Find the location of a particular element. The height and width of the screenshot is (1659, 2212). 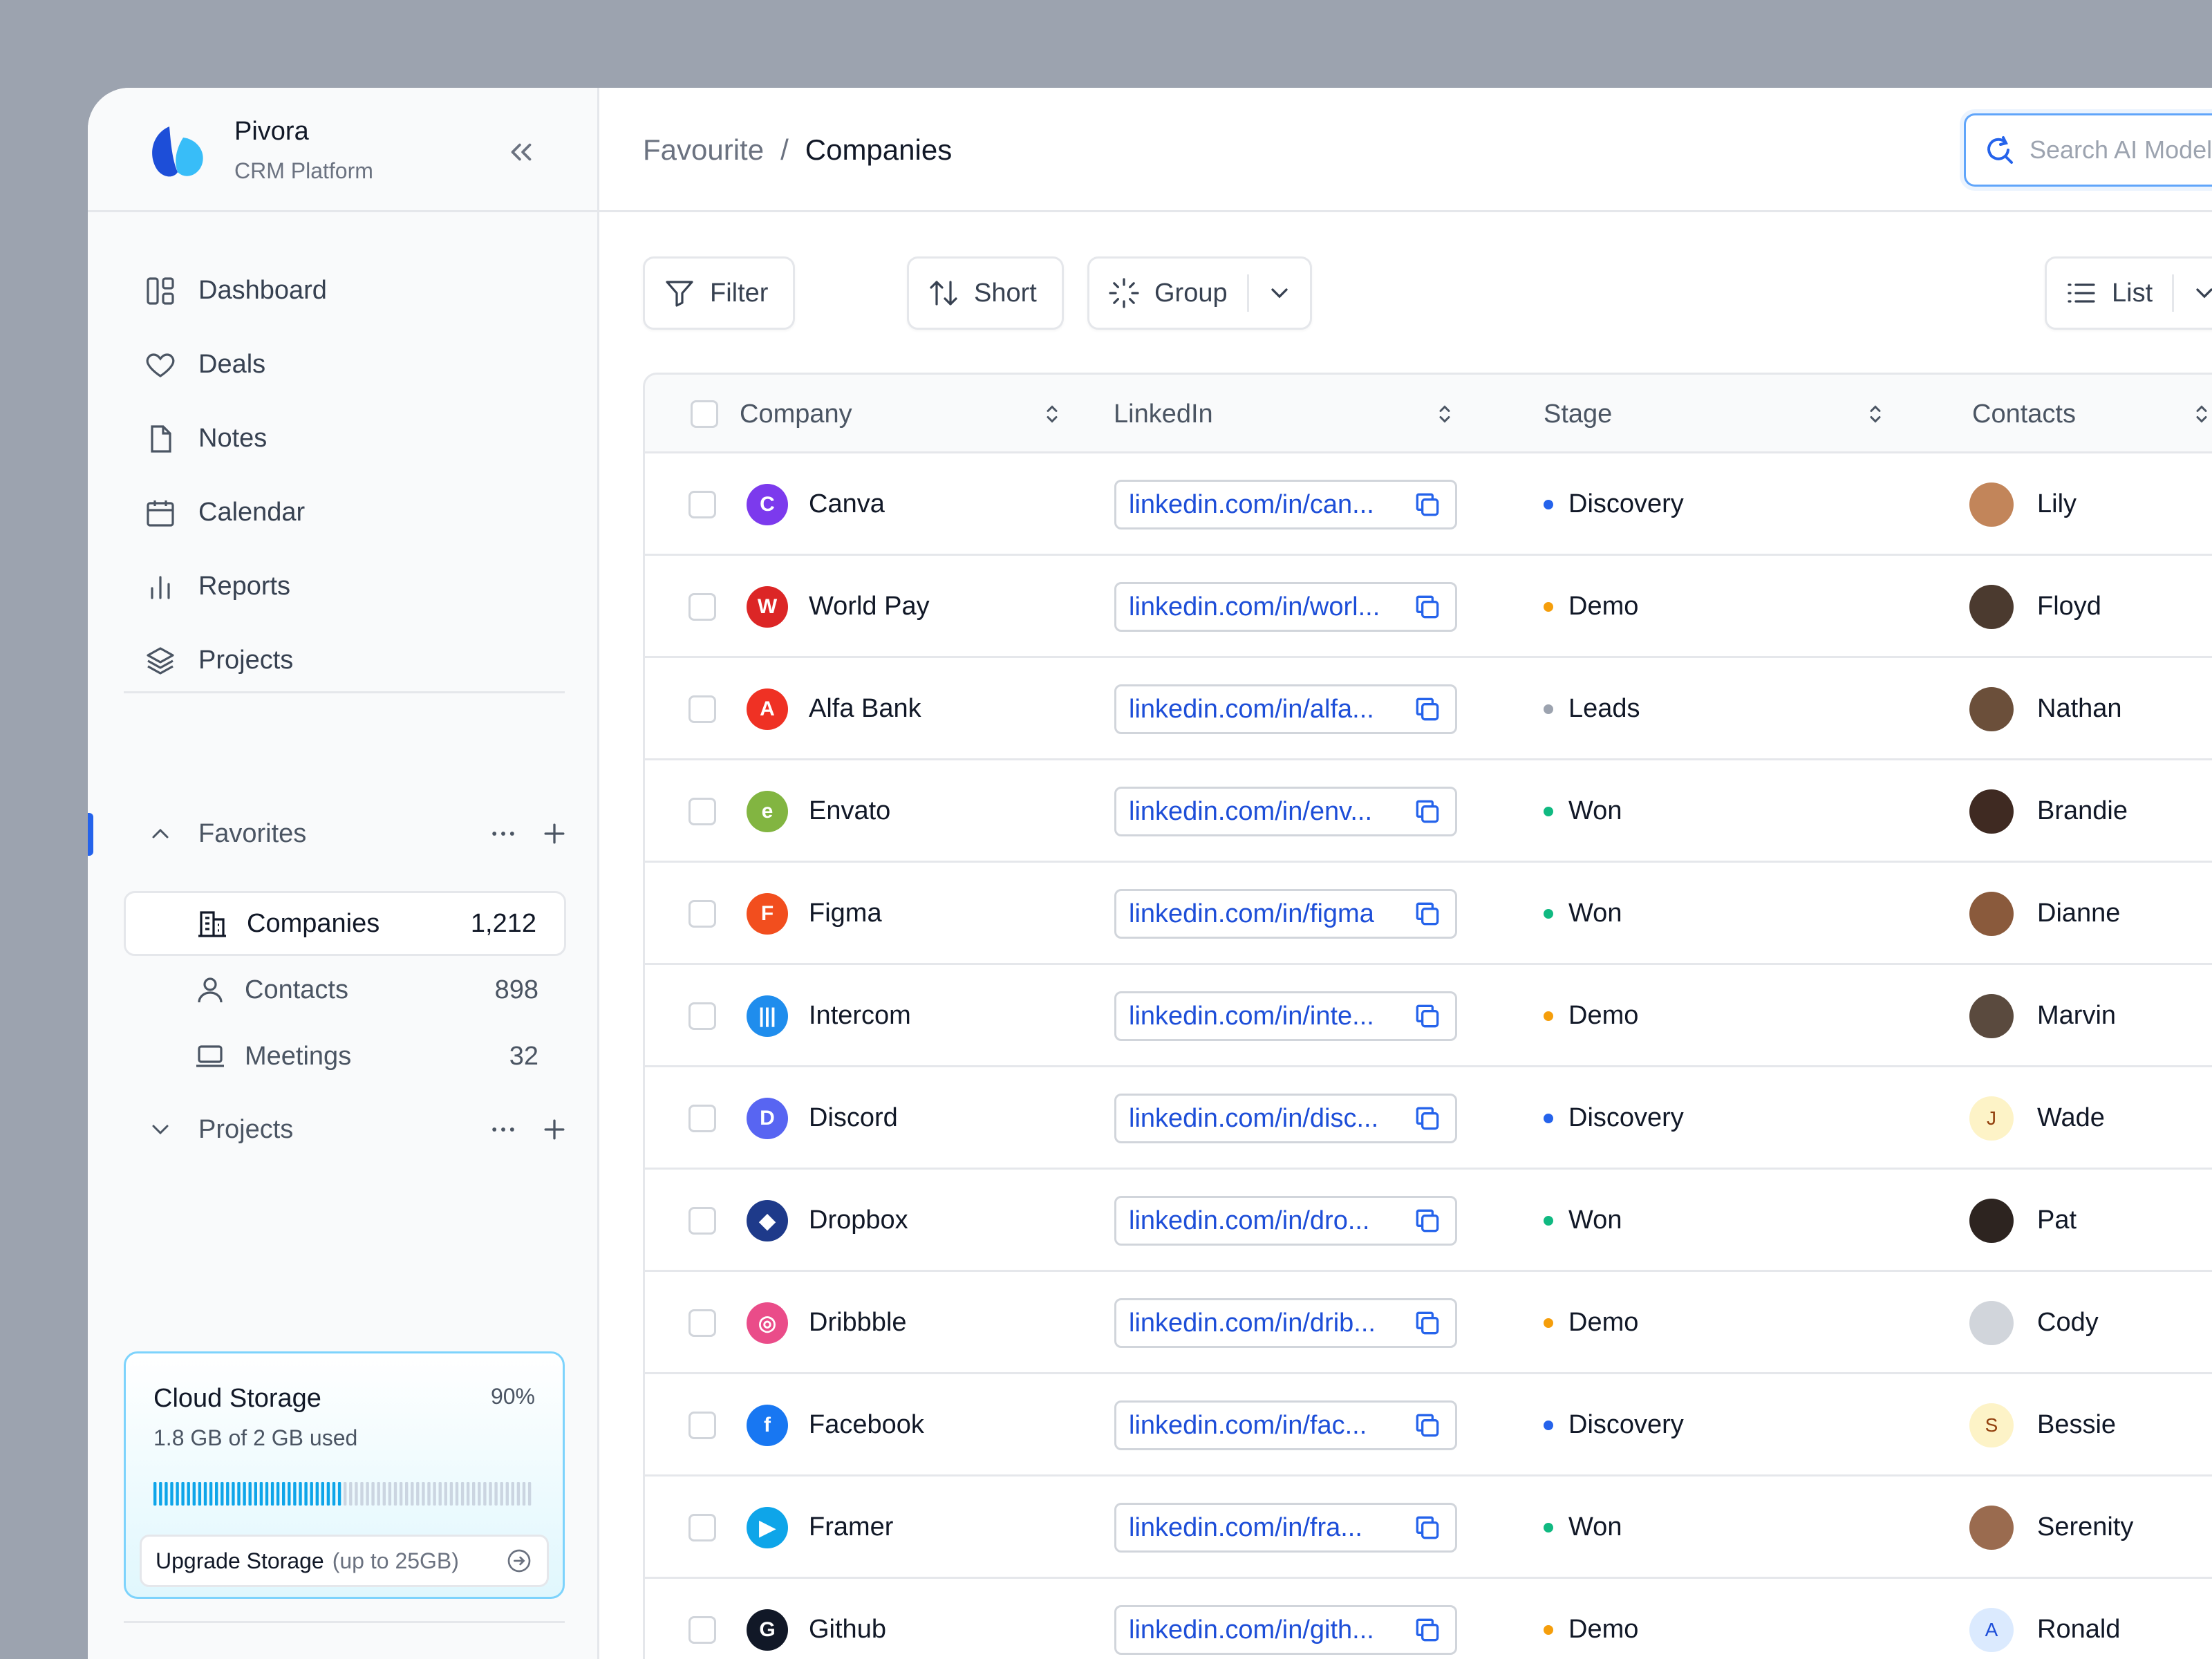

favorites-section-header: Favorites is located at coordinates (357, 833).